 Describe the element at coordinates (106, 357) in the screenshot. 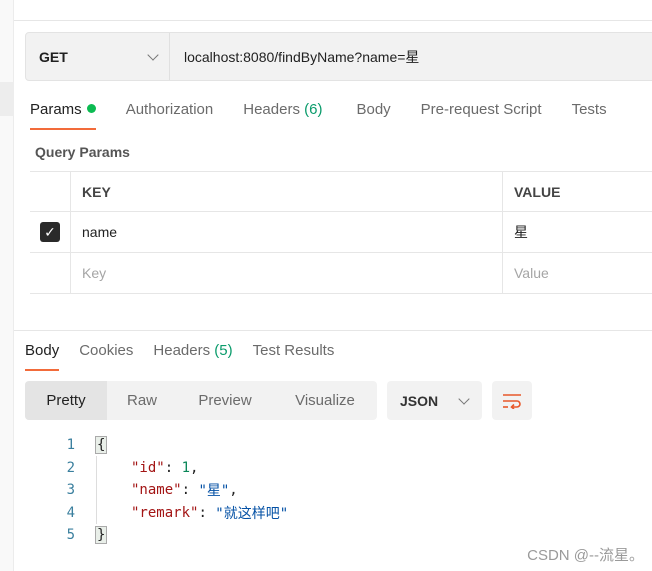

I see `tab-cookies: Cookies` at that location.